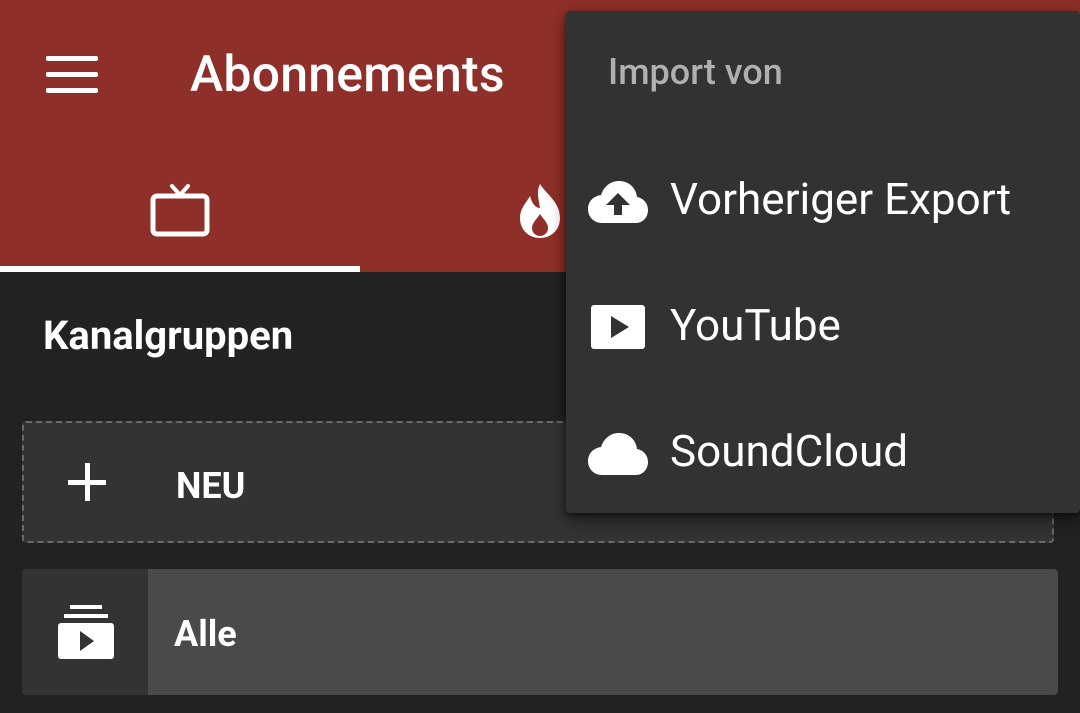 The image size is (1080, 713). What do you see at coordinates (755, 325) in the screenshot?
I see `menu-item-label: YouTube` at bounding box center [755, 325].